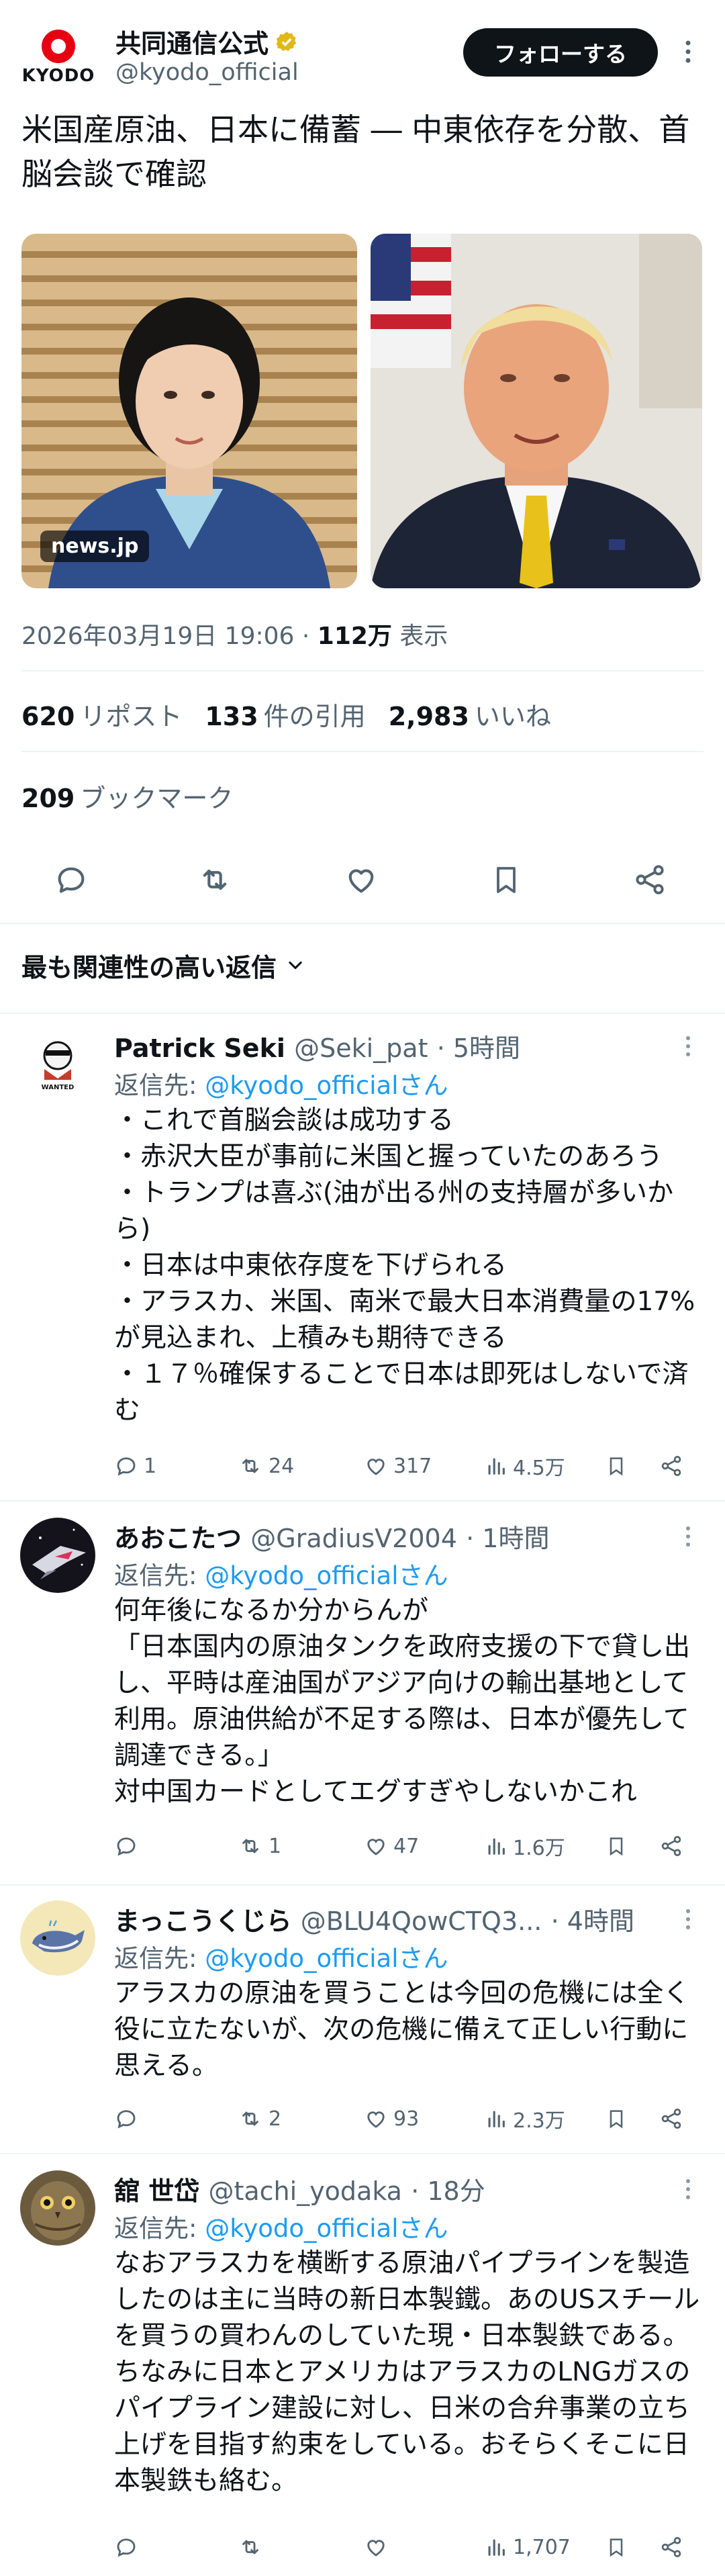  What do you see at coordinates (354, 636) in the screenshot?
I see `post-views-count: 112万` at bounding box center [354, 636].